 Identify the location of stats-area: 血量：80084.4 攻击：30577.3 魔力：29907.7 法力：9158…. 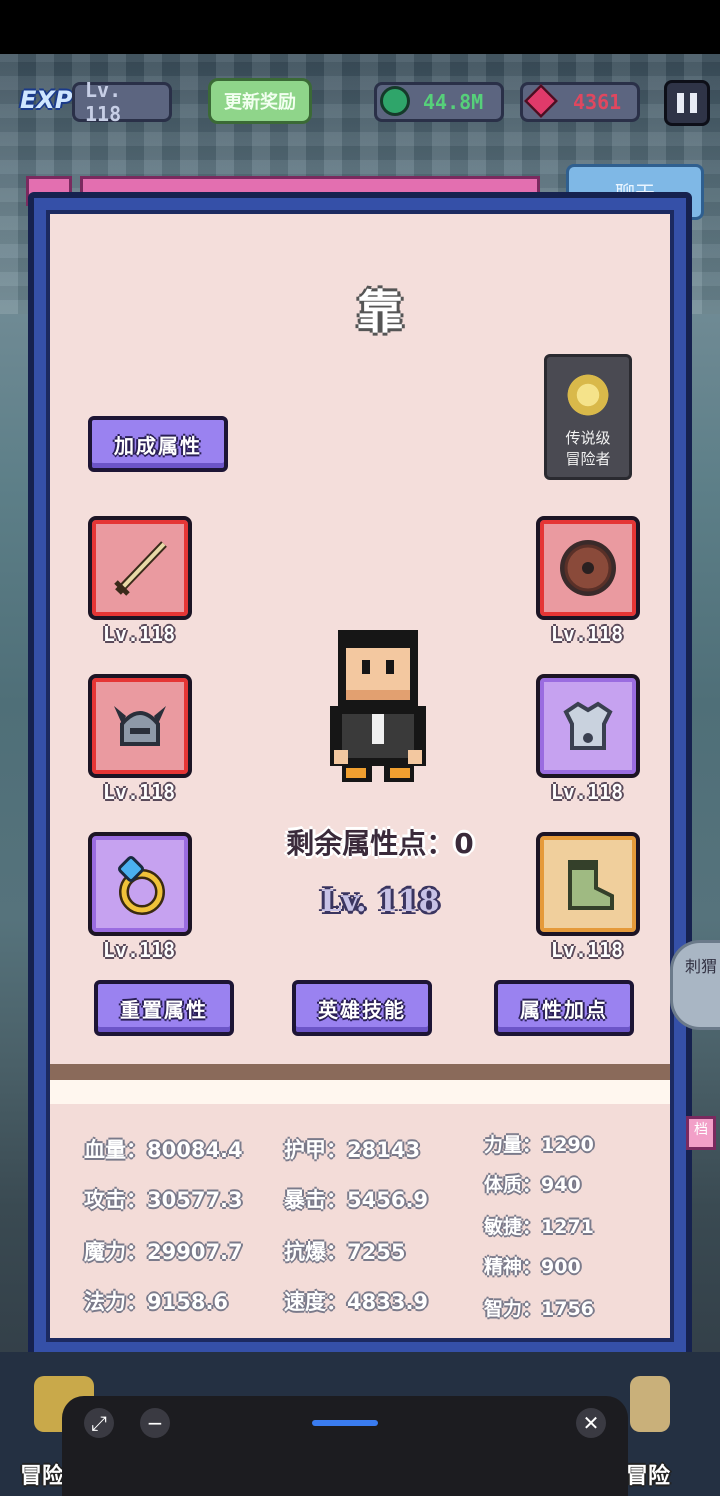
(360, 1221).